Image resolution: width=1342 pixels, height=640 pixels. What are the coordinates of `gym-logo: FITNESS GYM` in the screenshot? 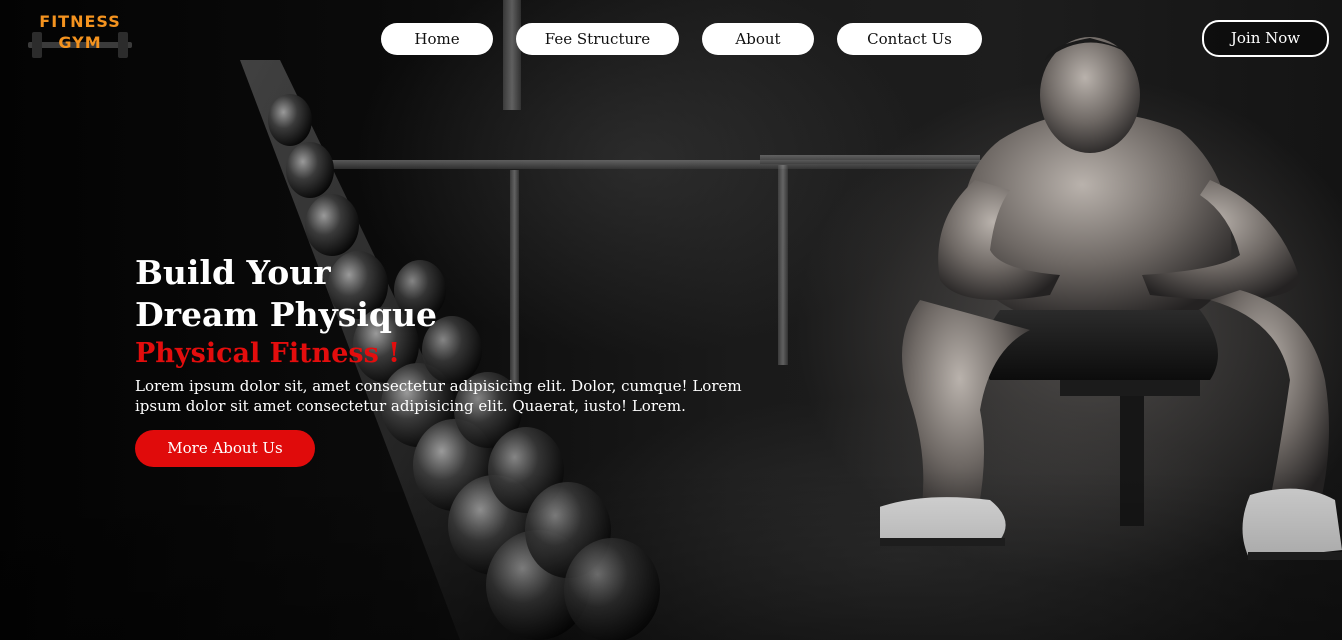 It's located at (80, 35).